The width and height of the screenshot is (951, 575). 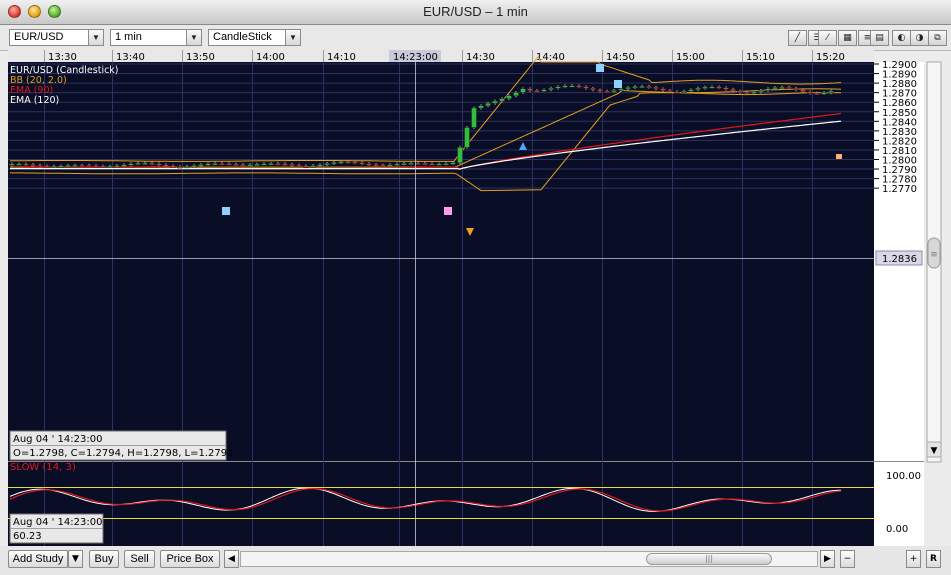 What do you see at coordinates (156, 37) in the screenshot?
I see `interval-select: 1 min ▼` at bounding box center [156, 37].